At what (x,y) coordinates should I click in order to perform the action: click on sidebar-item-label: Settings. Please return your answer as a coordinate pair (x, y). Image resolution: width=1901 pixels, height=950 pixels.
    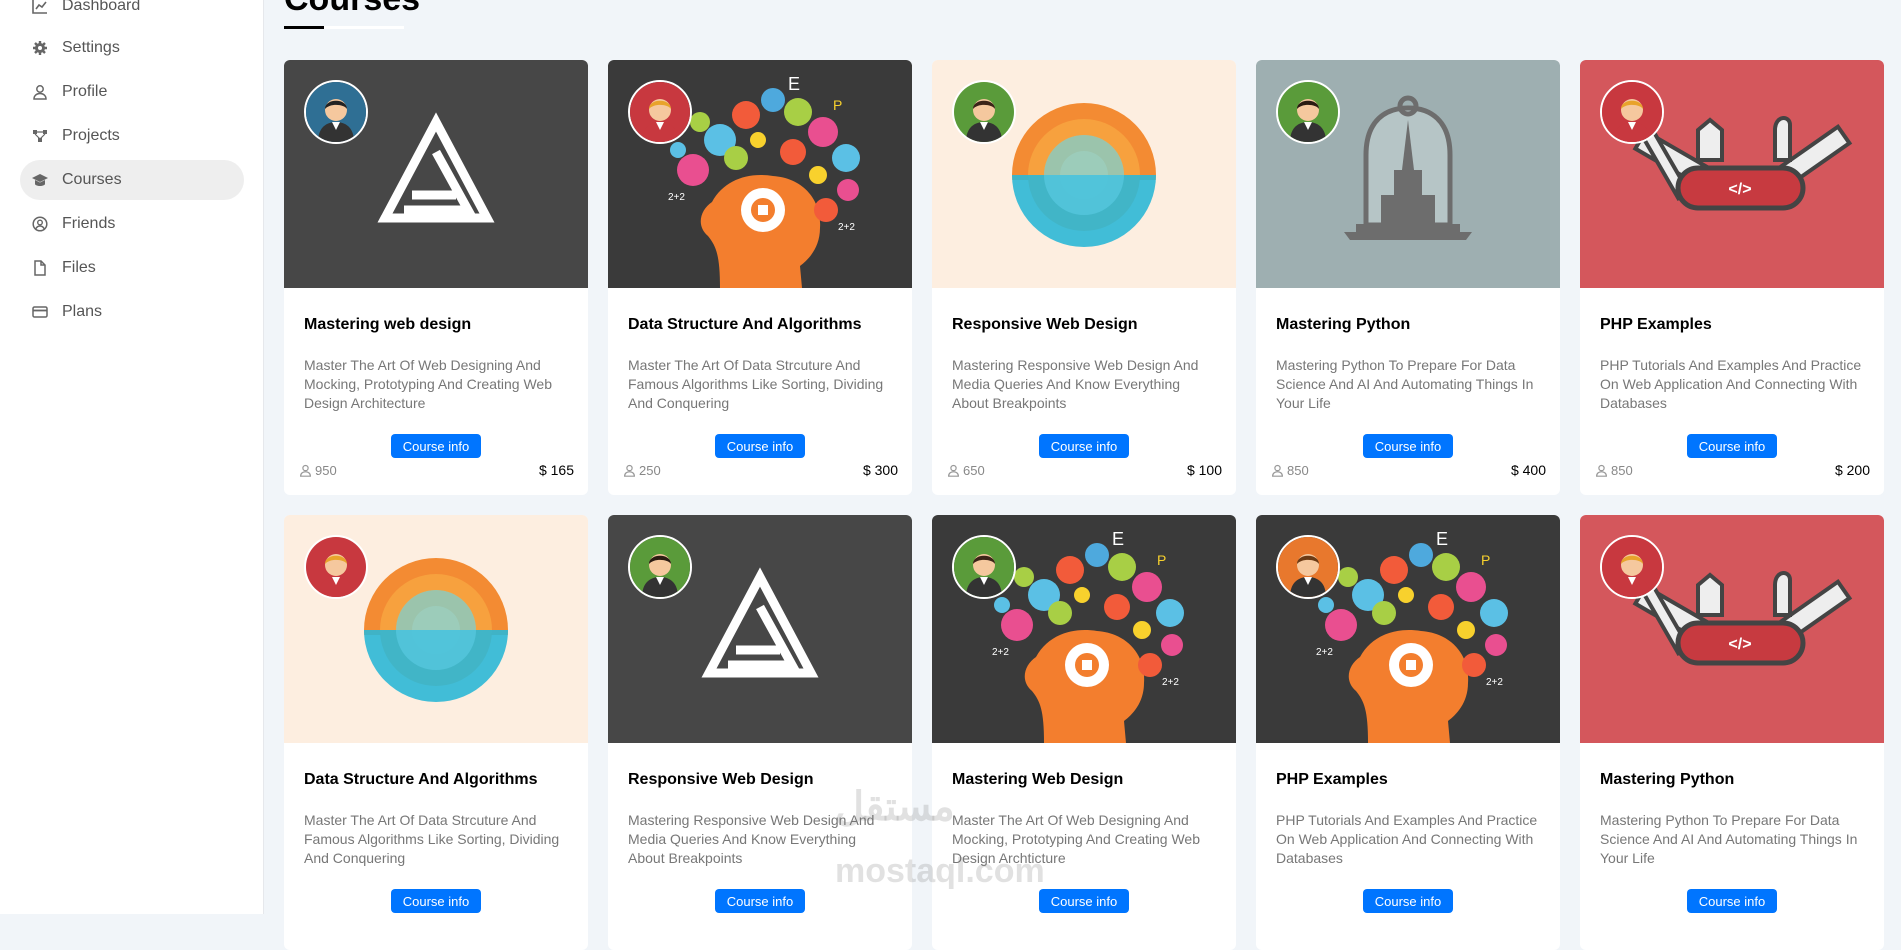
    Looking at the image, I should click on (91, 47).